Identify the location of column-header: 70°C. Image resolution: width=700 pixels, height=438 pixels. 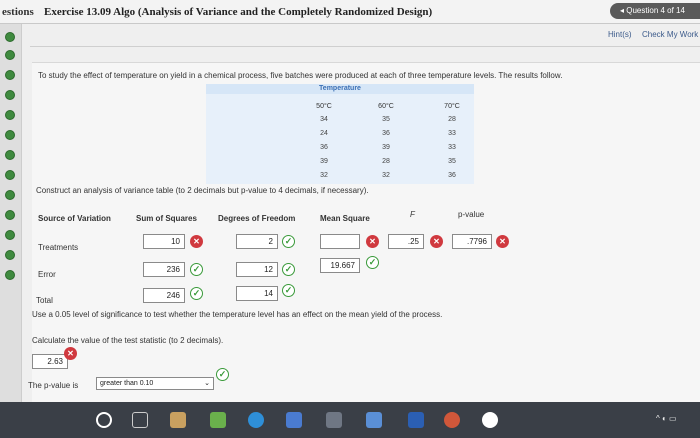
(452, 106).